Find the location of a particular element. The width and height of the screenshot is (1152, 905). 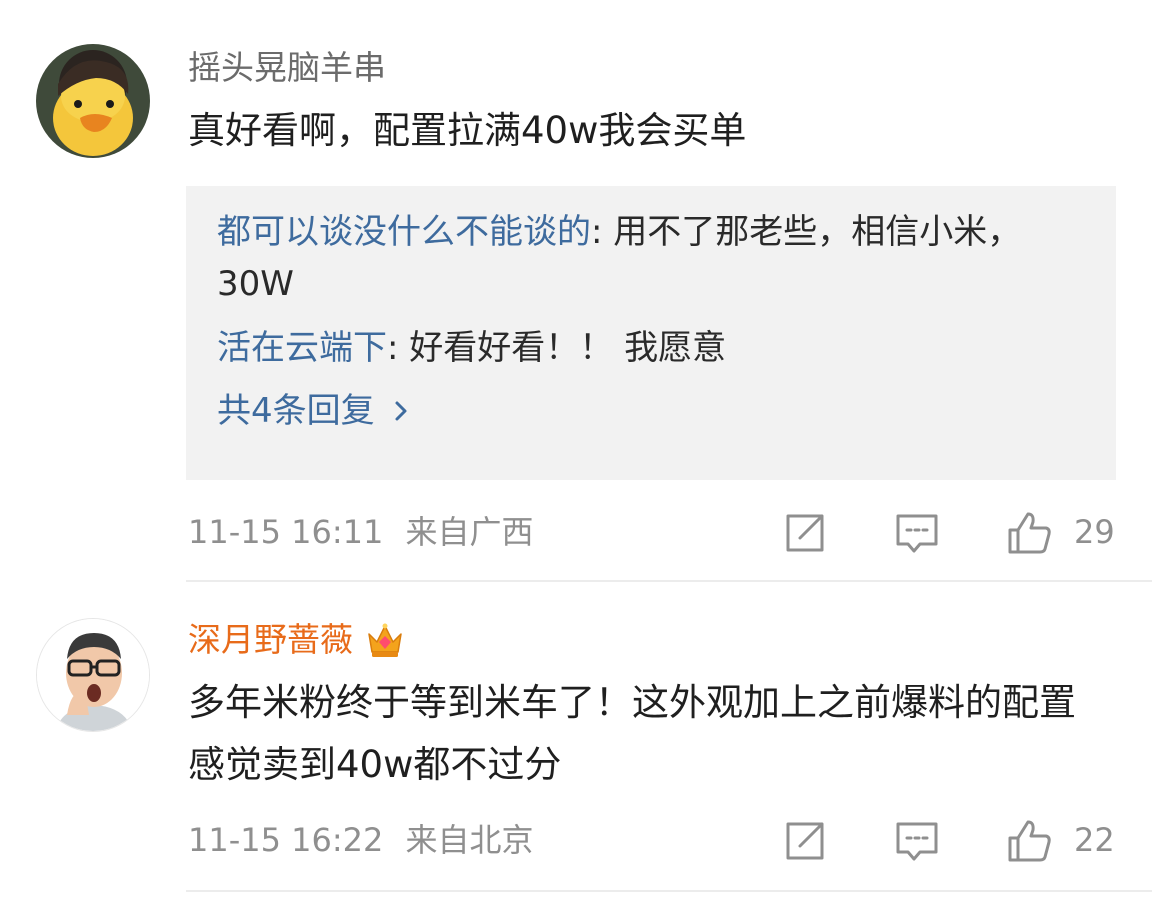

reply-item: 活在云端下: 好看好看！！ 我愿意 is located at coordinates (651, 348).